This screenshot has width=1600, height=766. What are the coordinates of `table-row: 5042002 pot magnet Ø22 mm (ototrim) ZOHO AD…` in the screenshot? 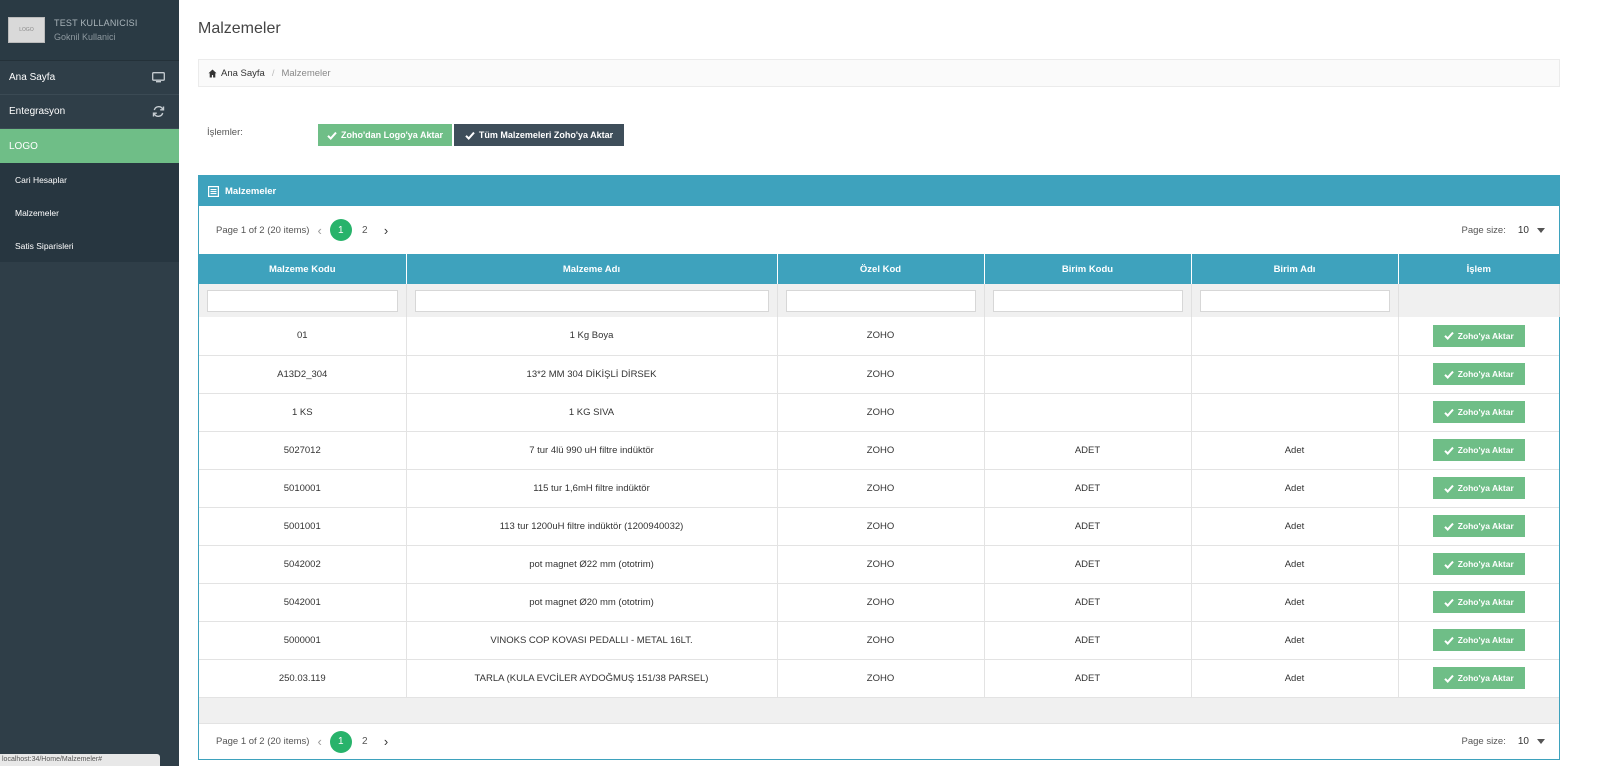 It's located at (879, 564).